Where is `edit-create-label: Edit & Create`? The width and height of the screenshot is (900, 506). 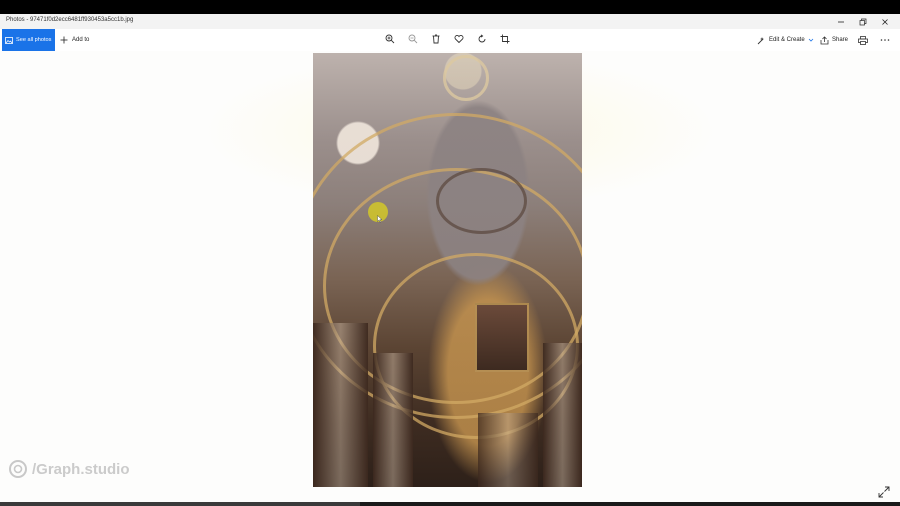 edit-create-label: Edit & Create is located at coordinates (787, 40).